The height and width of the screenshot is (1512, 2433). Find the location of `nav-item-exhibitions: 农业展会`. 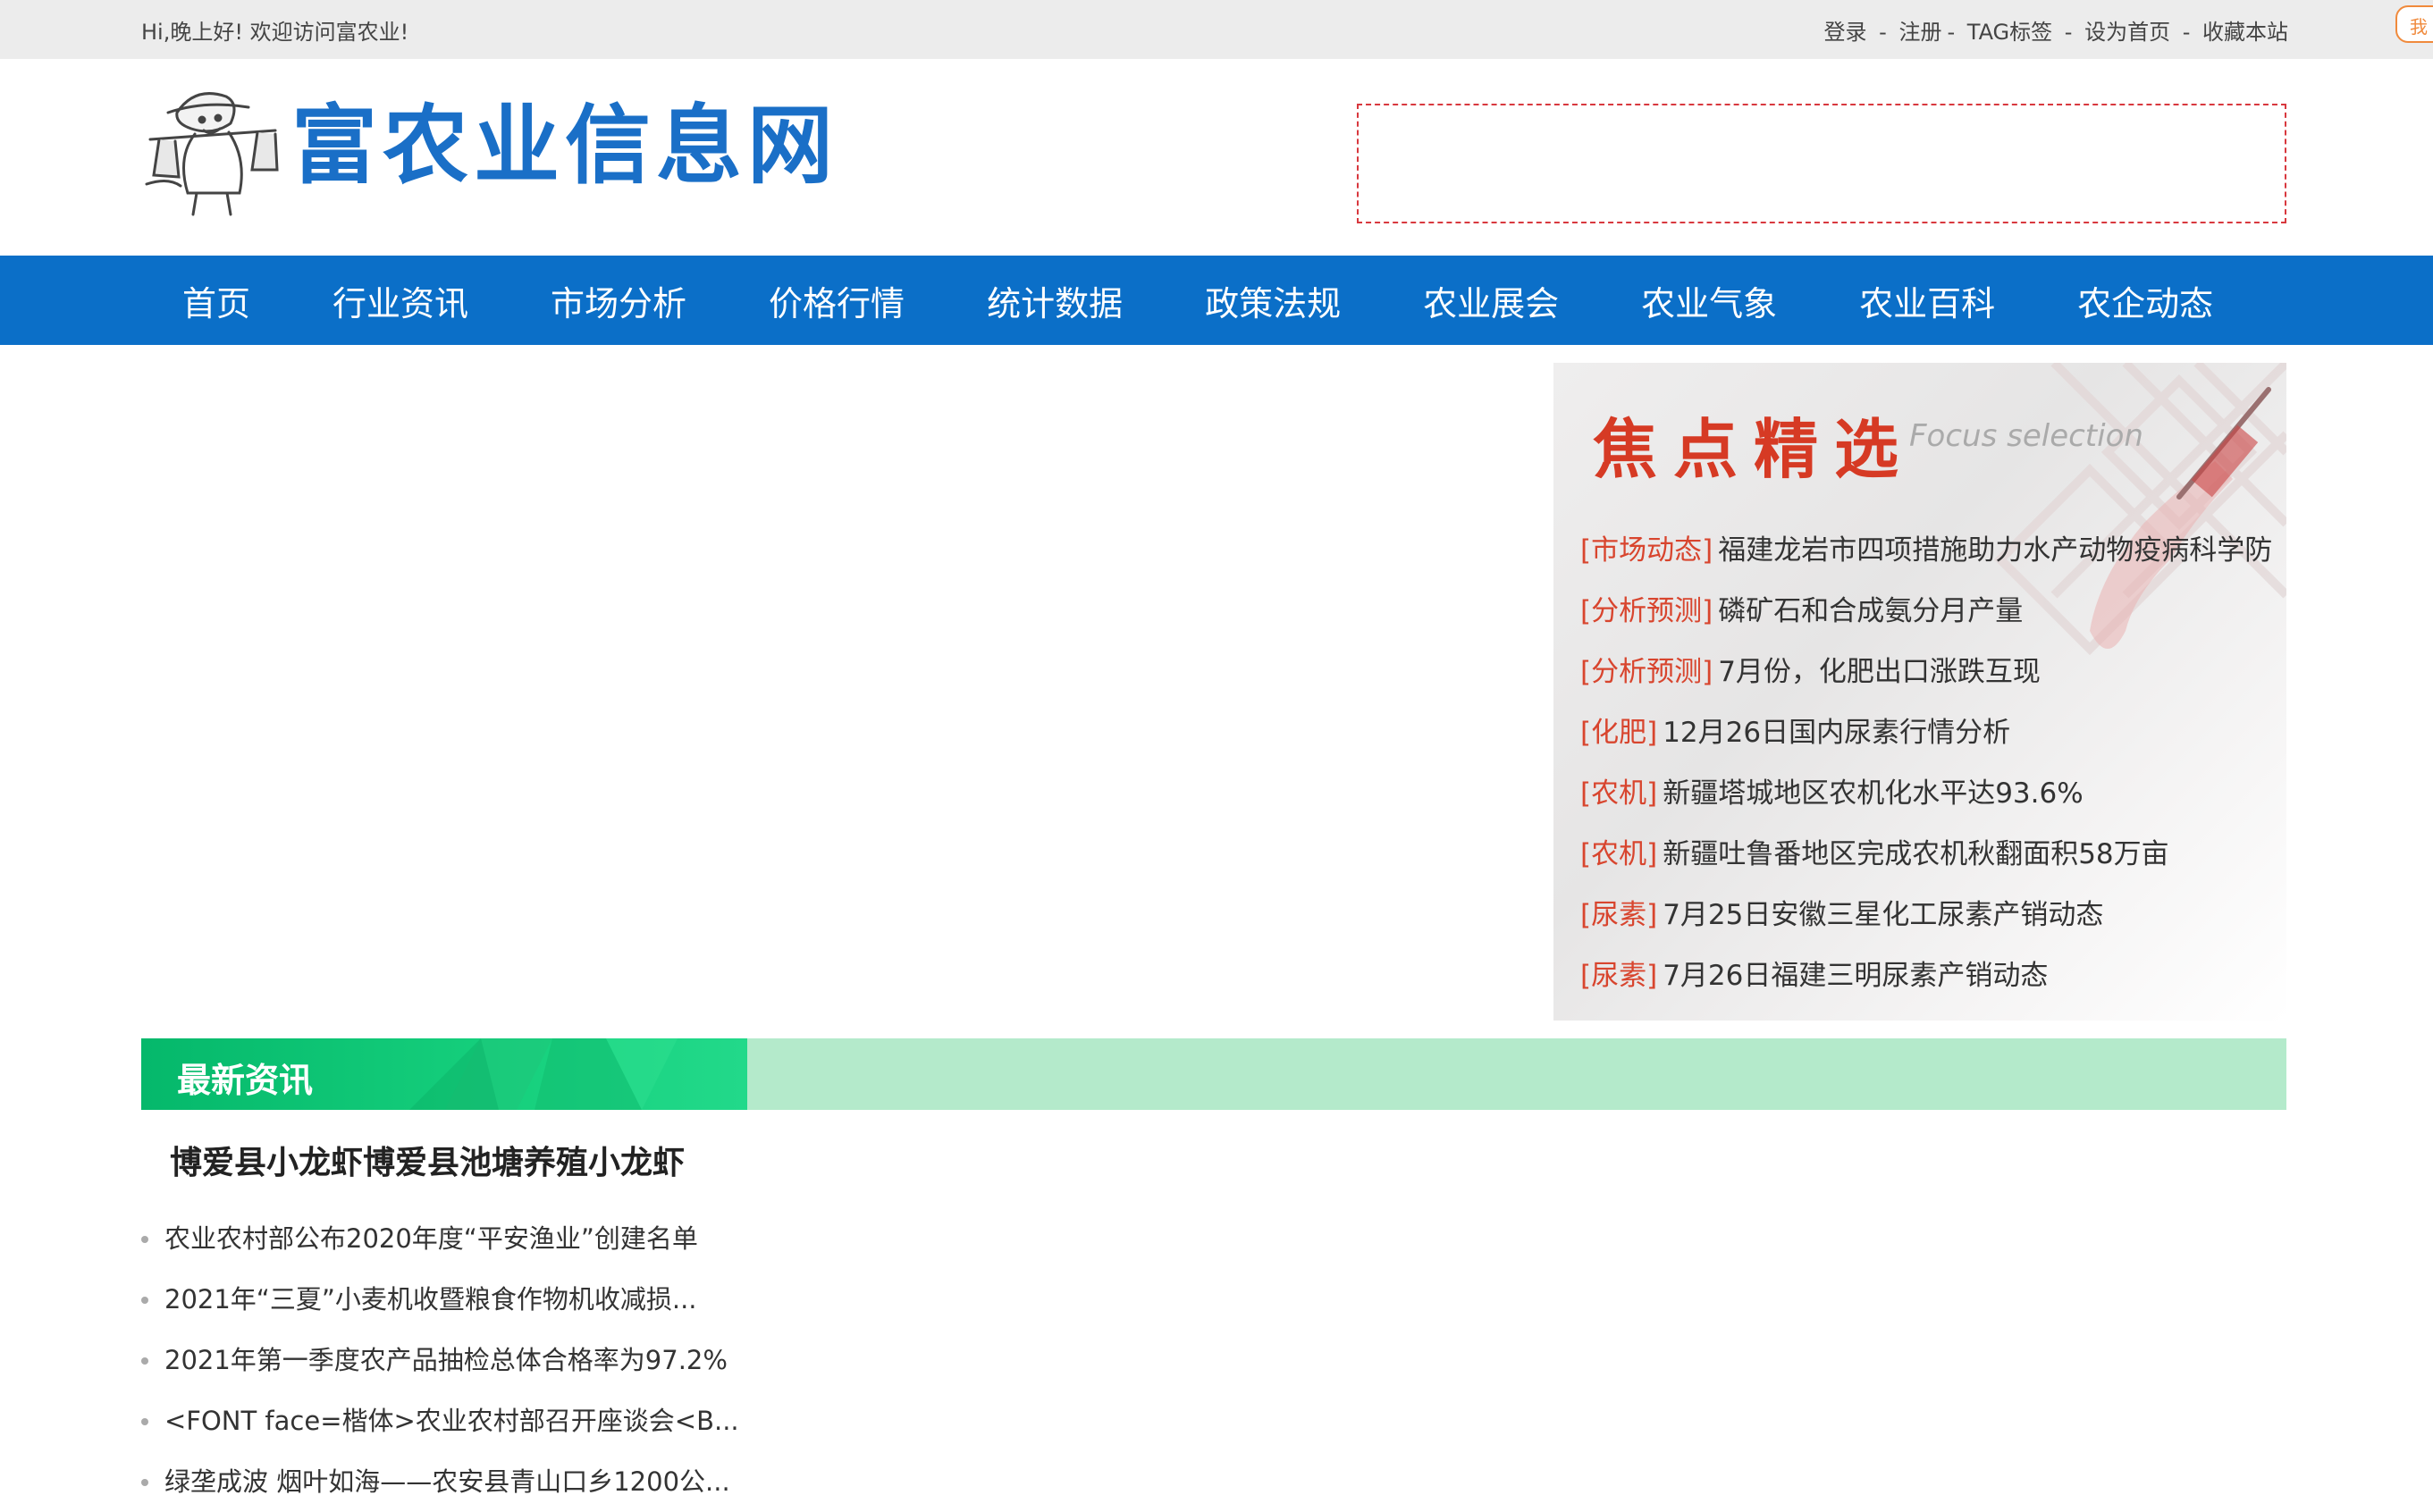

nav-item-exhibitions: 农业展会 is located at coordinates (1491, 300).